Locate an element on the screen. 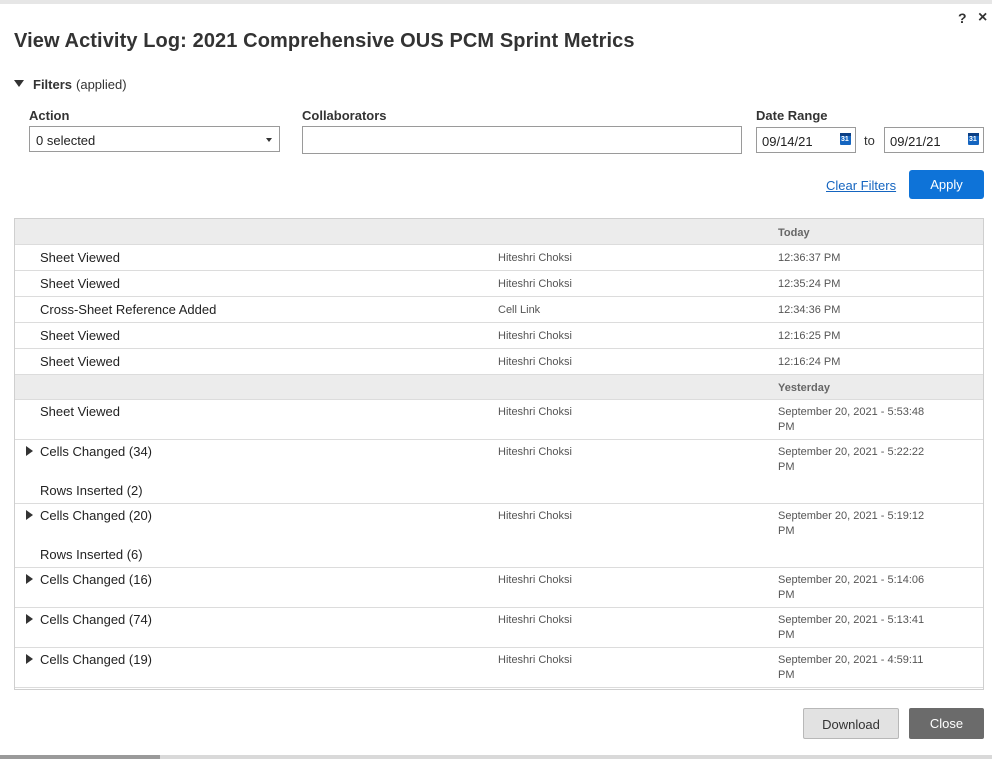 The image size is (992, 759). date-to-value: 09/21/21 is located at coordinates (915, 141).